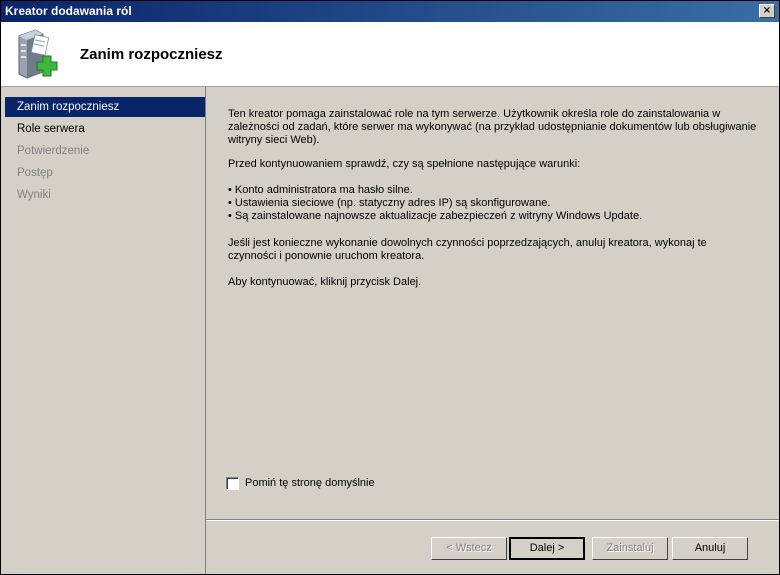 The width and height of the screenshot is (780, 575). I want to click on step-confirmation: Potwierdzenie, so click(53, 151).